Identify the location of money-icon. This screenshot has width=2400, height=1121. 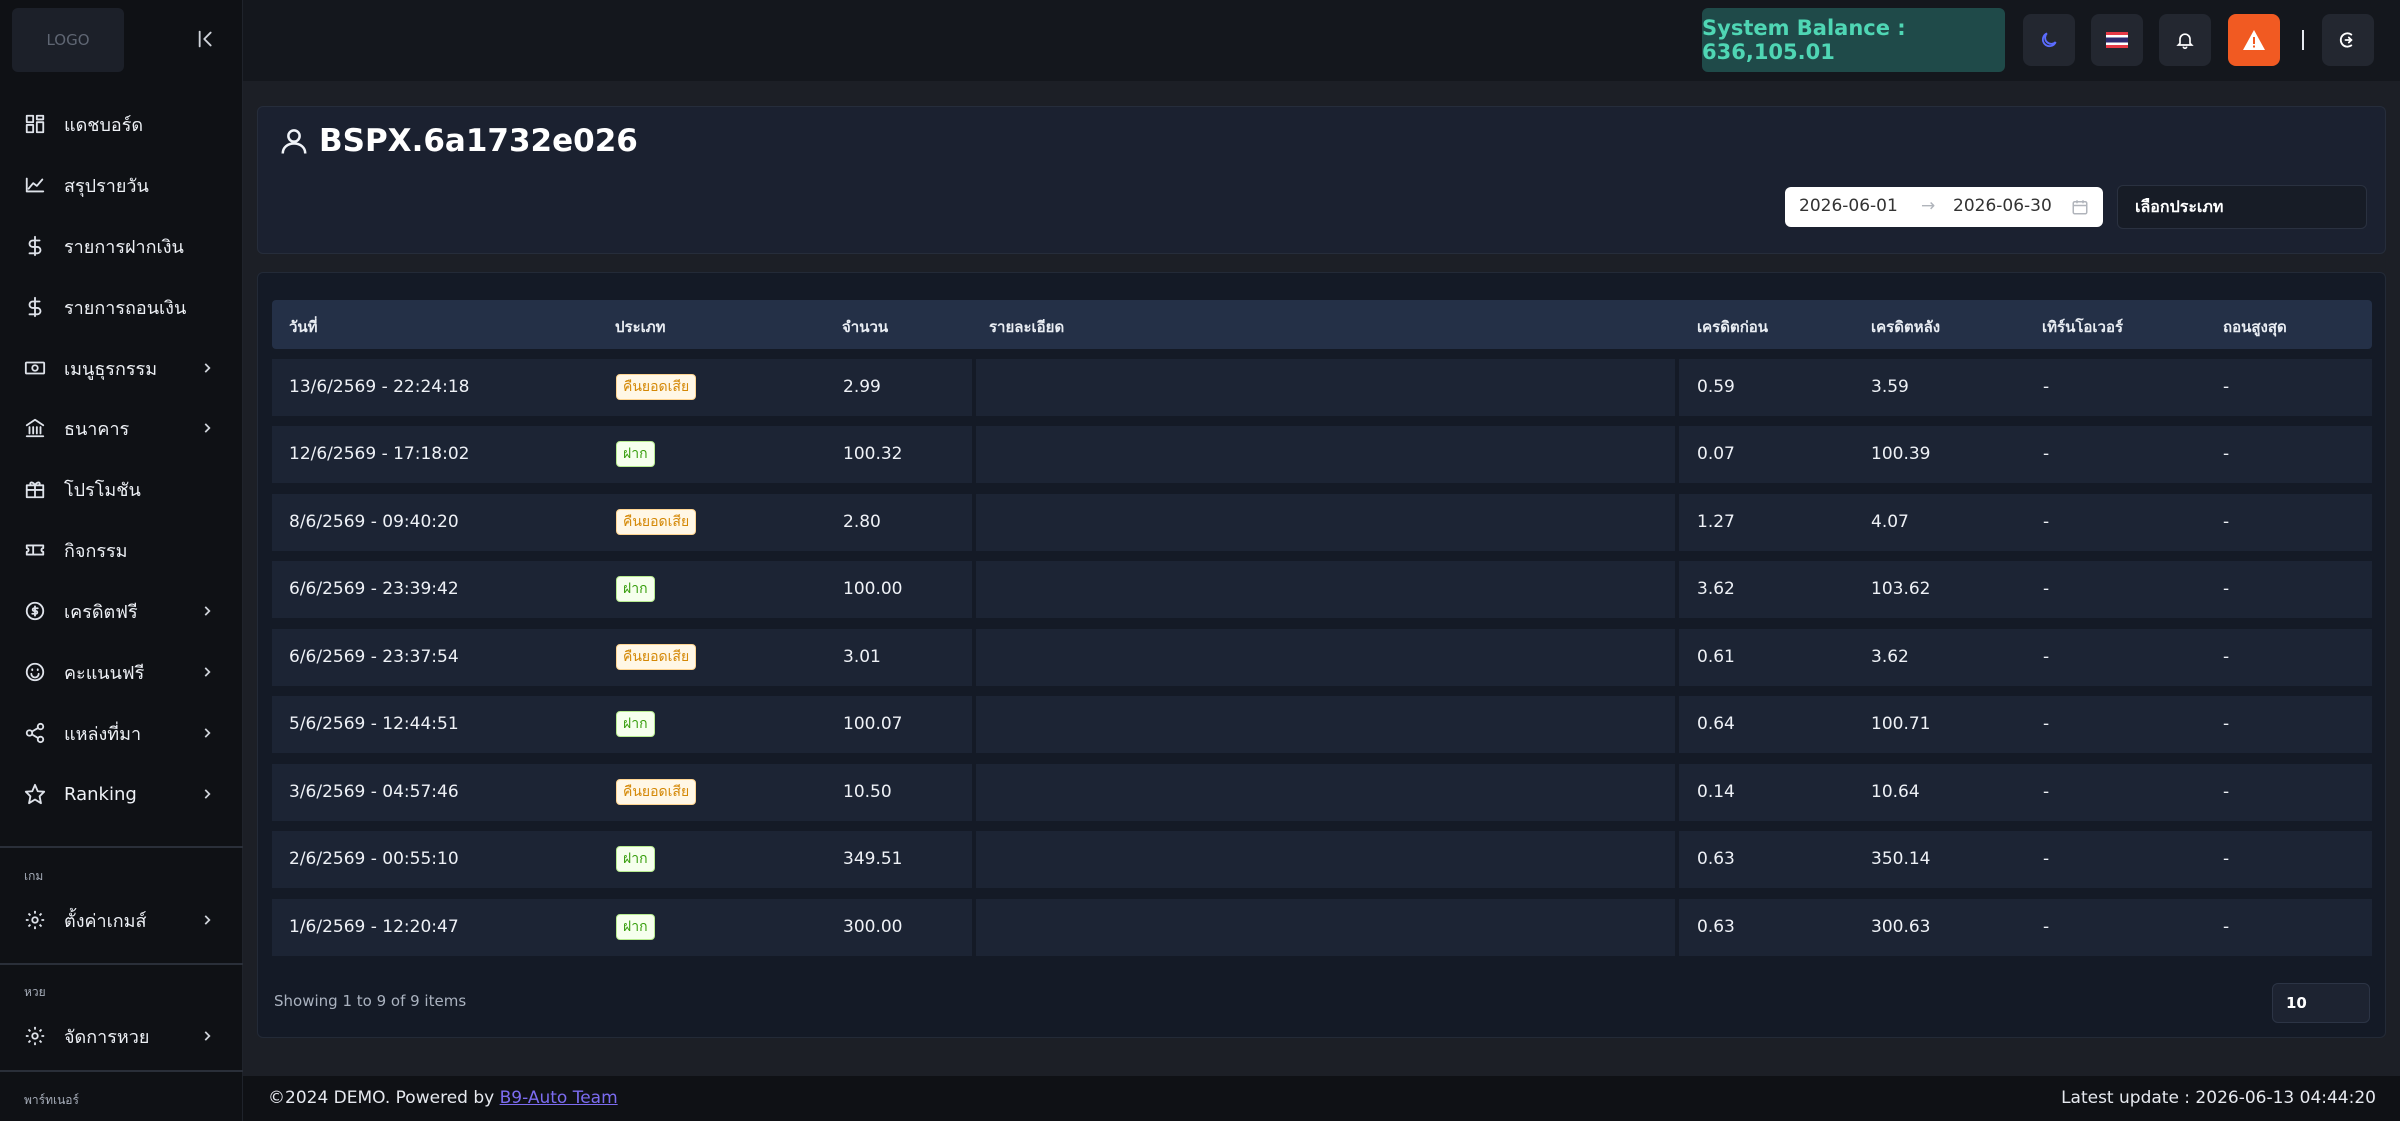
(35, 368).